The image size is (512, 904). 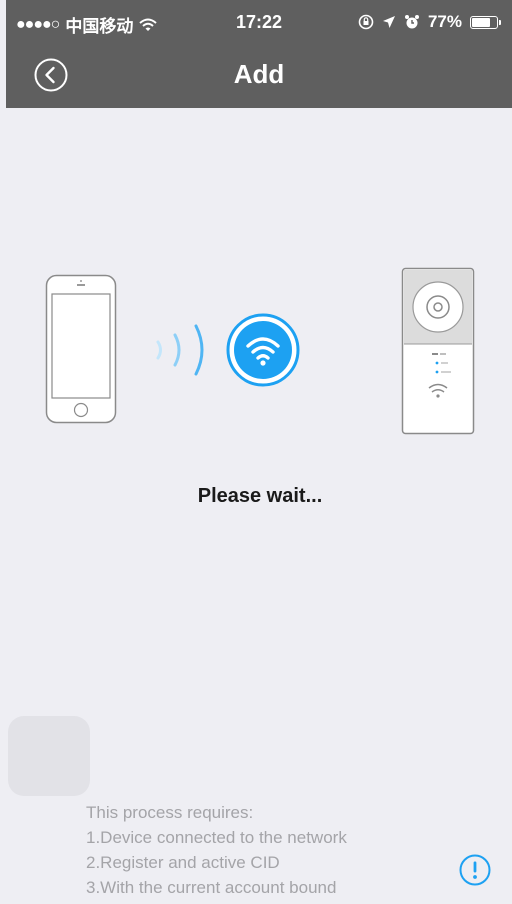 What do you see at coordinates (475, 870) in the screenshot?
I see `info-icon` at bounding box center [475, 870].